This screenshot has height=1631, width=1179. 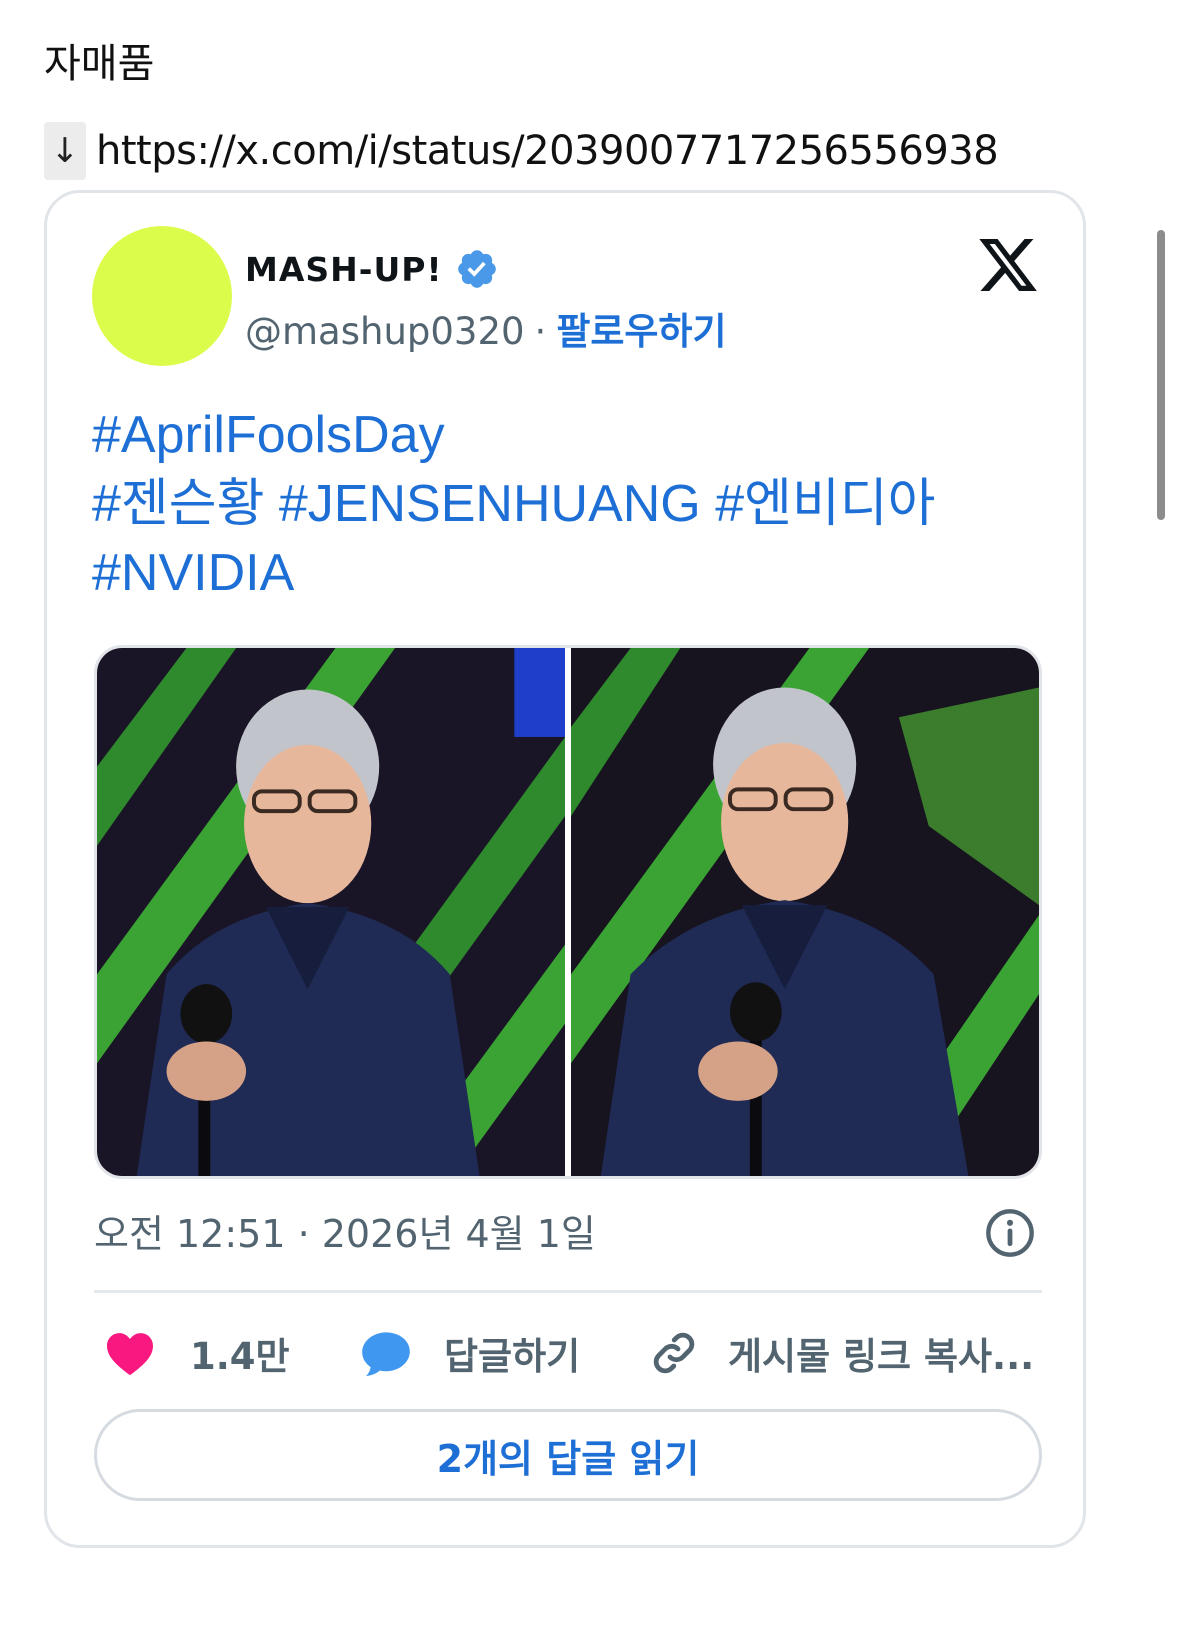 I want to click on tweet-timestamp: 오전 12:51 · 2026년 4월 1일, so click(x=345, y=1230).